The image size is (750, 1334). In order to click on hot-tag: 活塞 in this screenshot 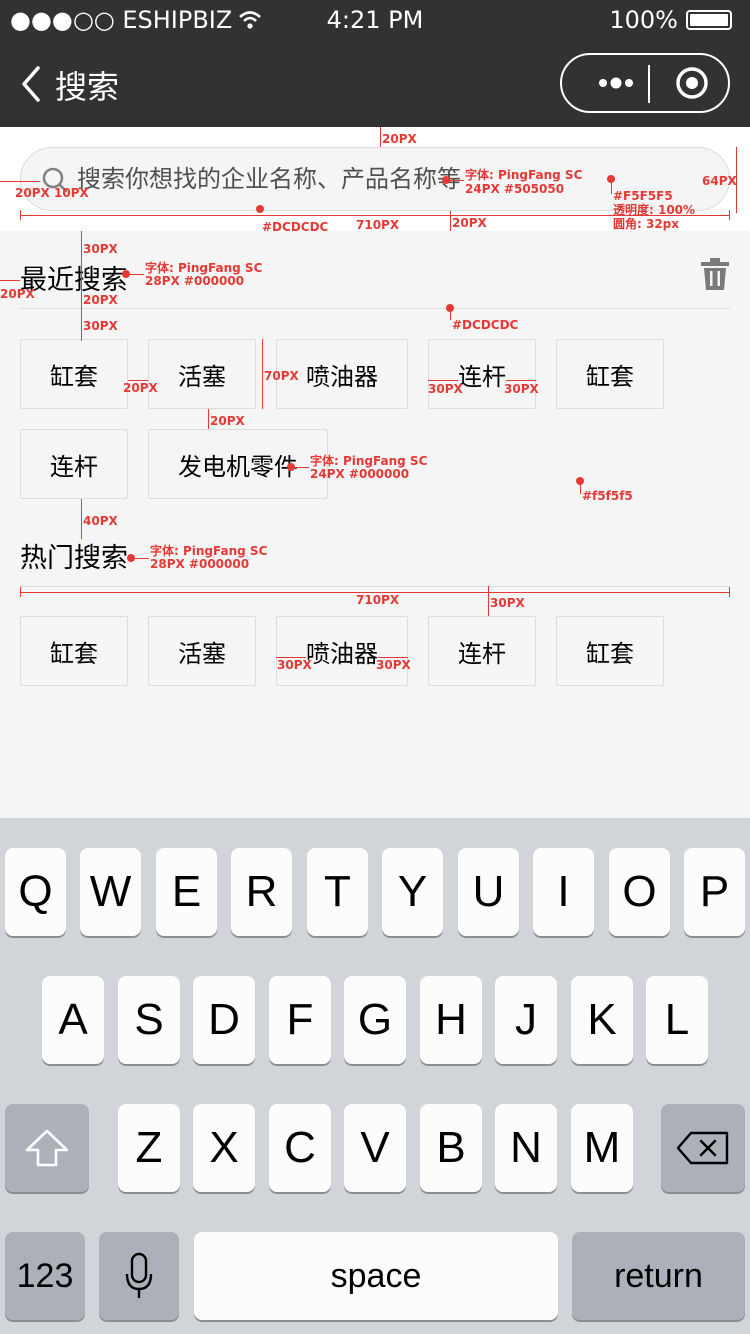, I will do `click(202, 651)`.